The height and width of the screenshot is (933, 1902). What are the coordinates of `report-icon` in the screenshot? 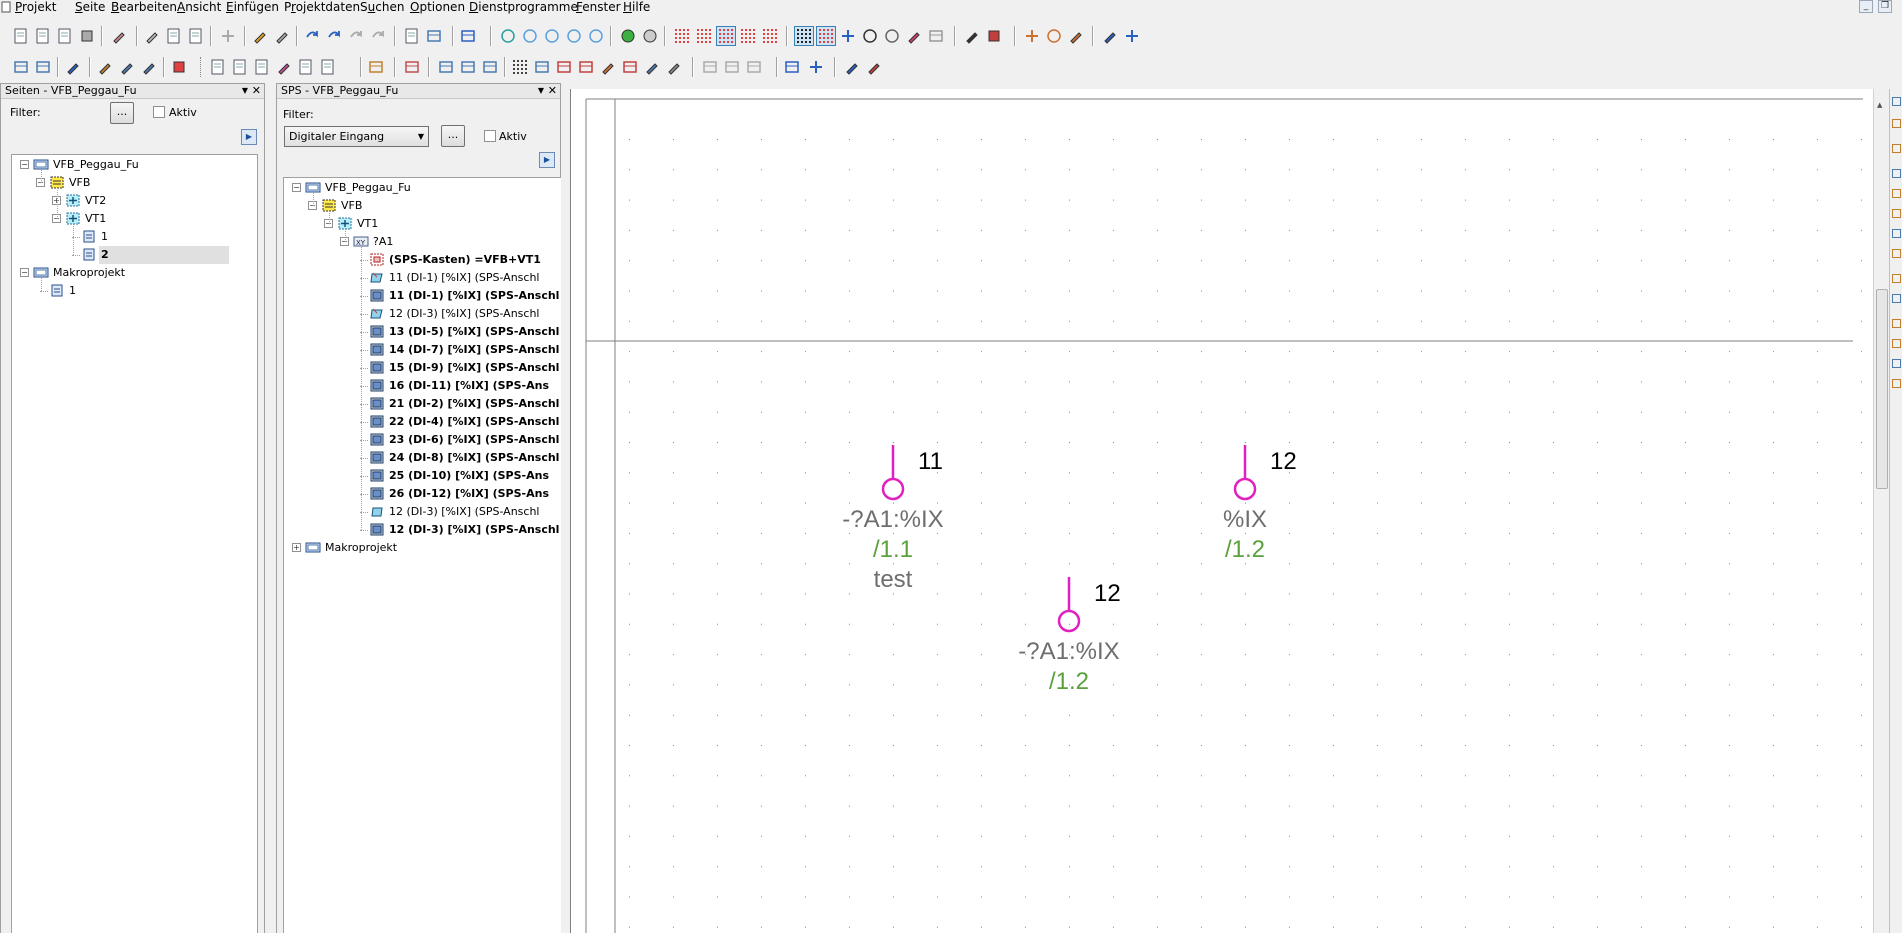 It's located at (376, 67).